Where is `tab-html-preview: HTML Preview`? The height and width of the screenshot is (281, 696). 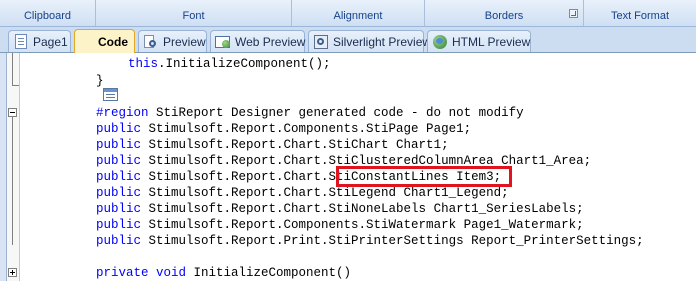 tab-html-preview: HTML Preview is located at coordinates (479, 41).